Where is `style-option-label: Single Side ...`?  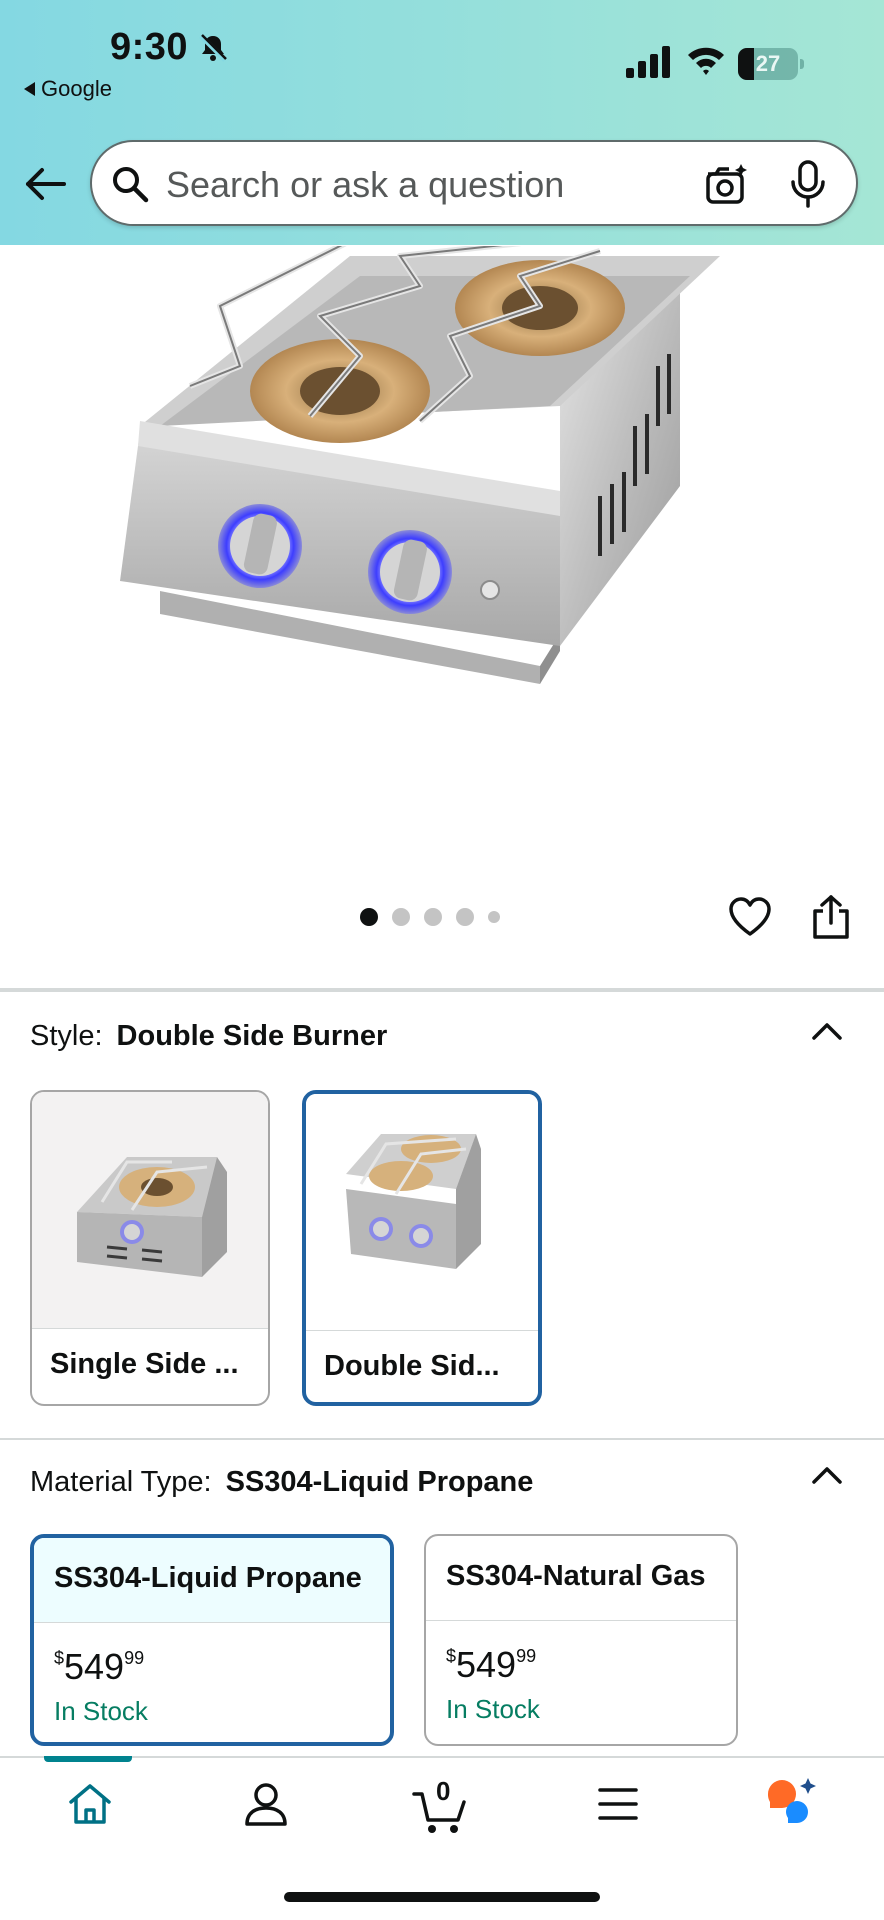
style-option-label: Single Side ... is located at coordinates (144, 1364).